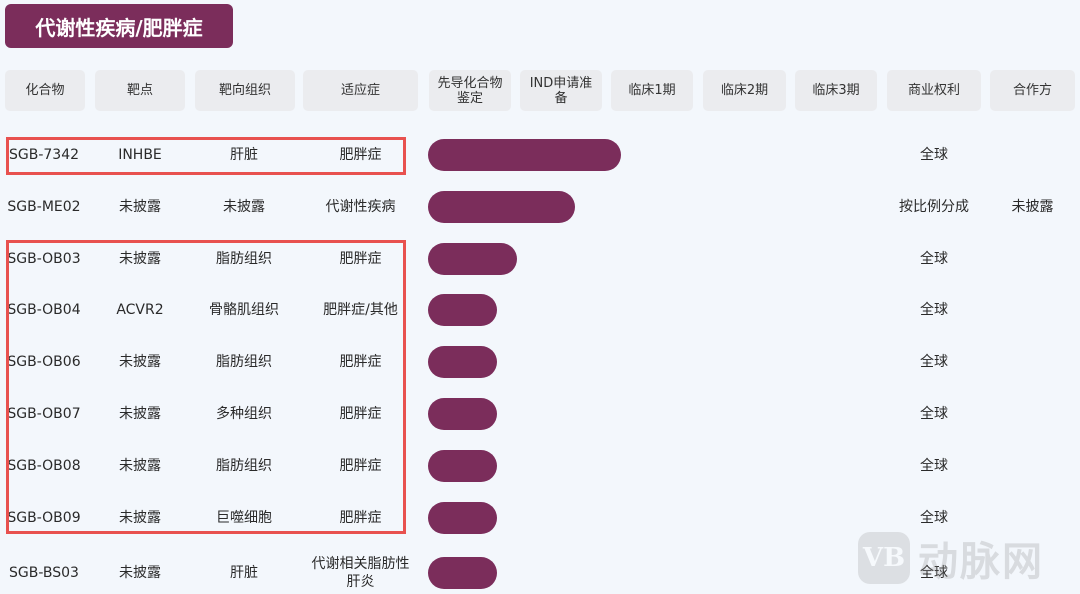 Image resolution: width=1080 pixels, height=594 pixels. I want to click on cell-target: ACVR2, so click(140, 310).